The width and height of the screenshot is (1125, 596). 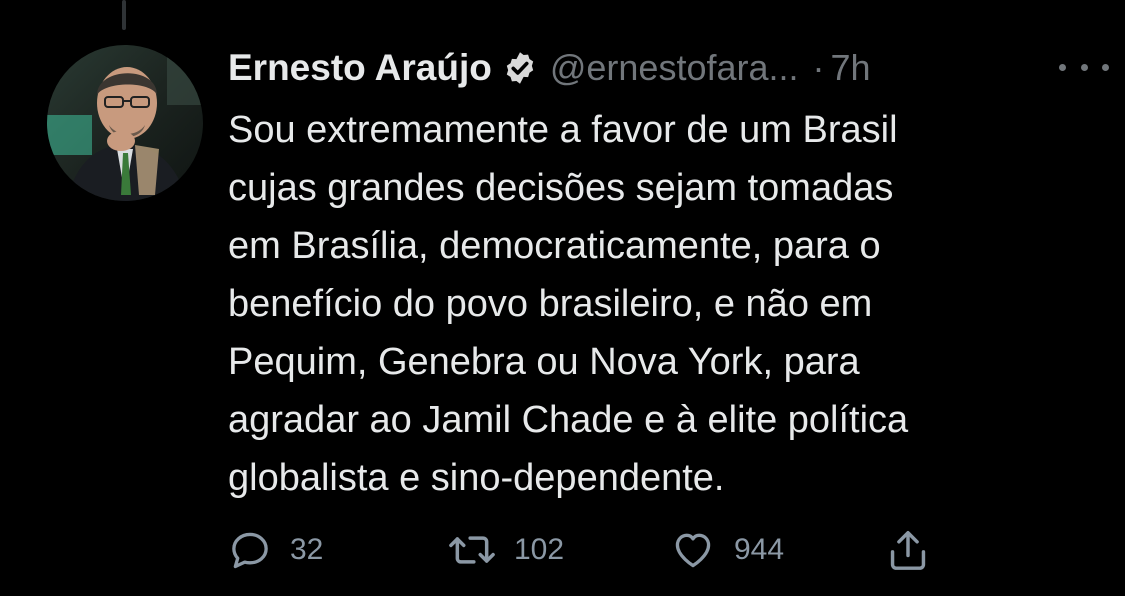 What do you see at coordinates (759, 549) in the screenshot?
I see `like-count: 944` at bounding box center [759, 549].